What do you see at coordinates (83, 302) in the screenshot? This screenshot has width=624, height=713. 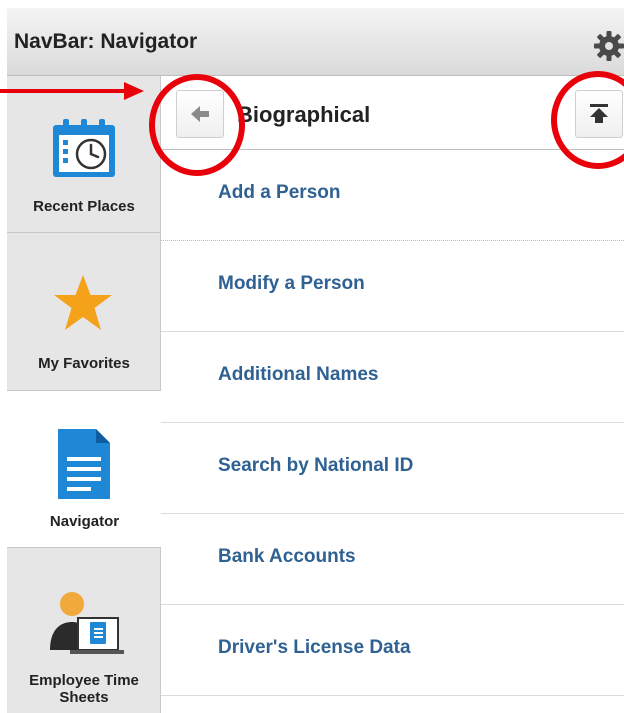 I see `star-icon` at bounding box center [83, 302].